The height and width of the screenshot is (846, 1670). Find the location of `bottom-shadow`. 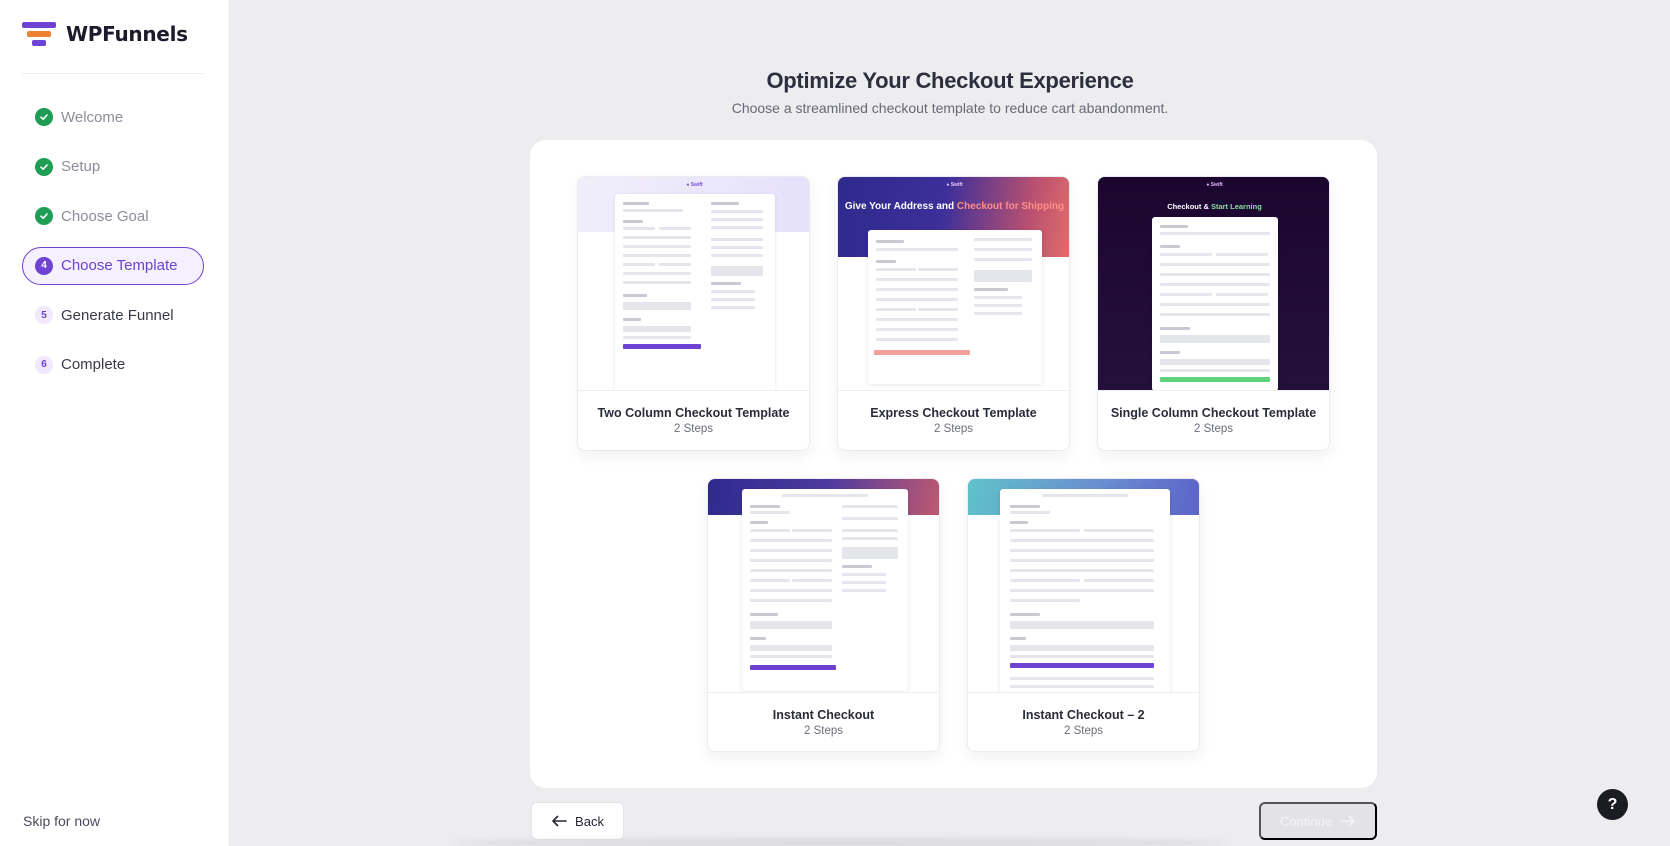

bottom-shadow is located at coordinates (840, 842).